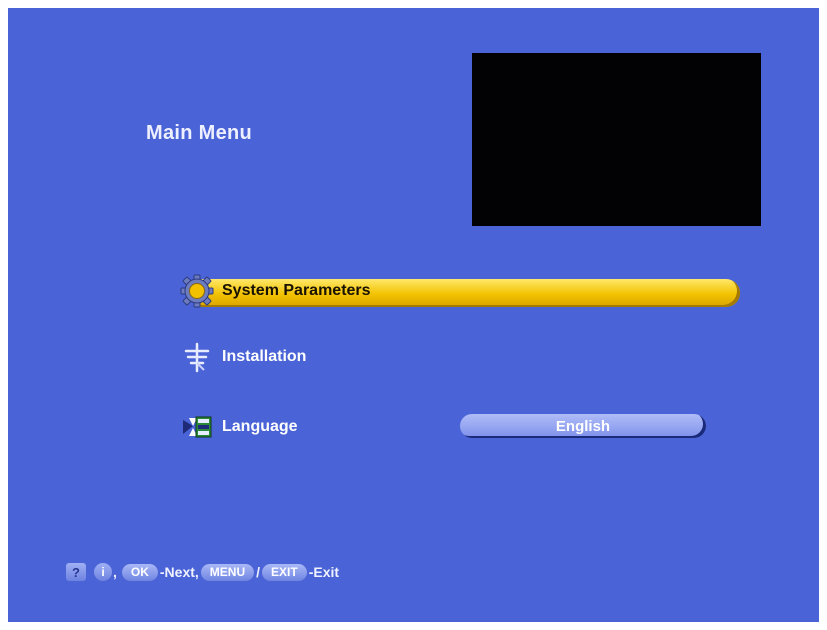 The height and width of the screenshot is (630, 827). I want to click on menu-item-language: Language, so click(238, 427).